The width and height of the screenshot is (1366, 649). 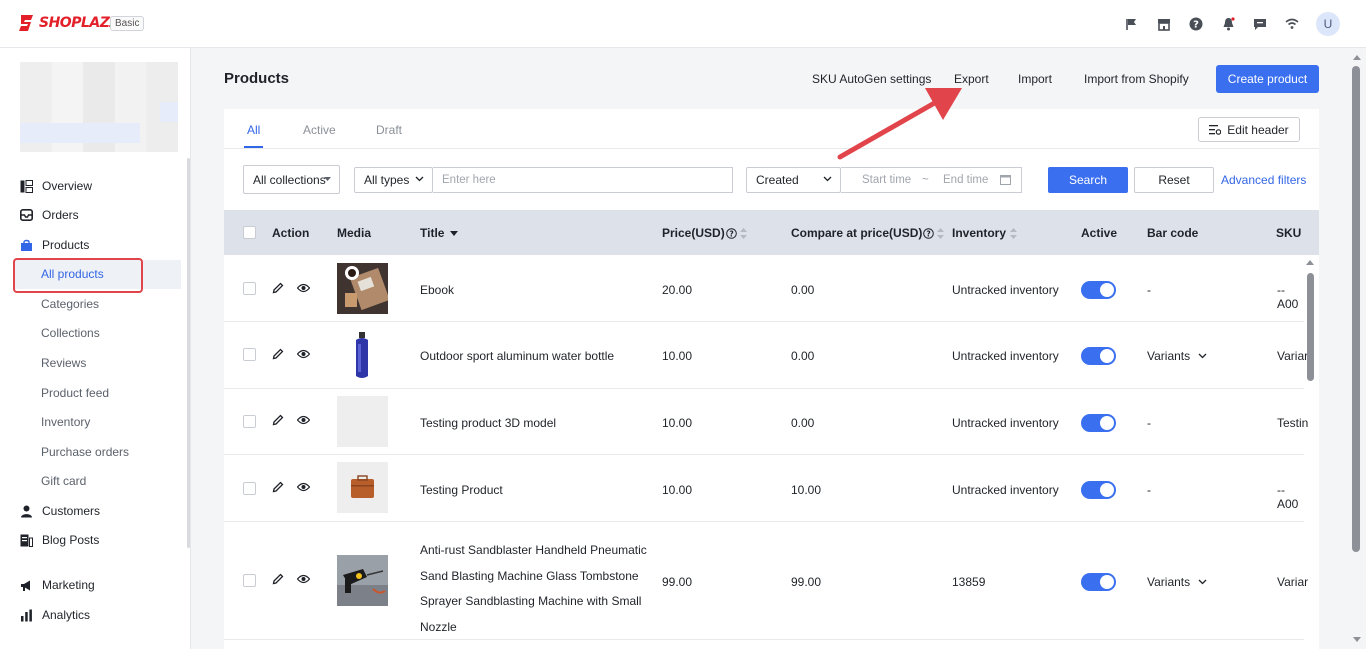 What do you see at coordinates (530, 601) in the screenshot?
I see `product-title-line: Sprayer Sandblasting Machine with Small` at bounding box center [530, 601].